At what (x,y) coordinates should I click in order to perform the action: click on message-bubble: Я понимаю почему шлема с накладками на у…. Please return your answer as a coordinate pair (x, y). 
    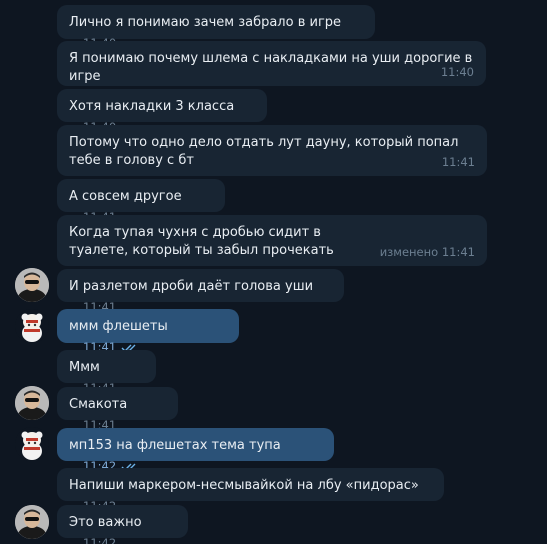
    Looking at the image, I should click on (271, 63).